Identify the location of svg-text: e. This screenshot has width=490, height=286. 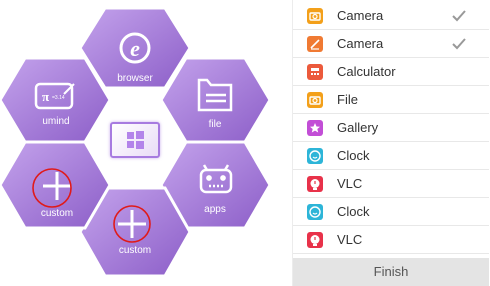
(135, 48).